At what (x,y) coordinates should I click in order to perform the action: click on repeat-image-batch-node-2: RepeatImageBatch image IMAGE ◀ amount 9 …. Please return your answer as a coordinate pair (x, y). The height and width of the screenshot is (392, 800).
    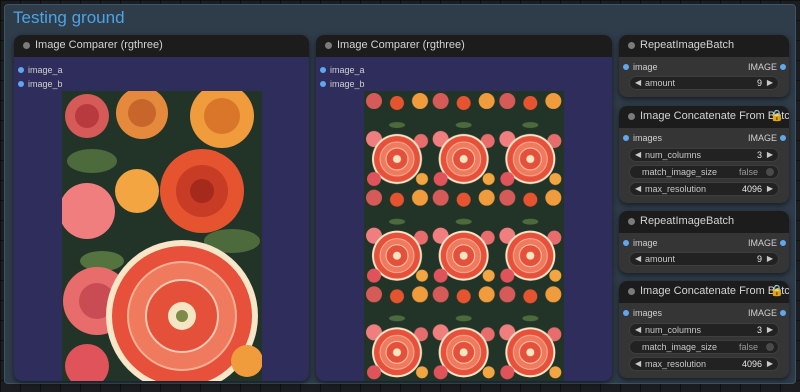
    Looking at the image, I should click on (704, 242).